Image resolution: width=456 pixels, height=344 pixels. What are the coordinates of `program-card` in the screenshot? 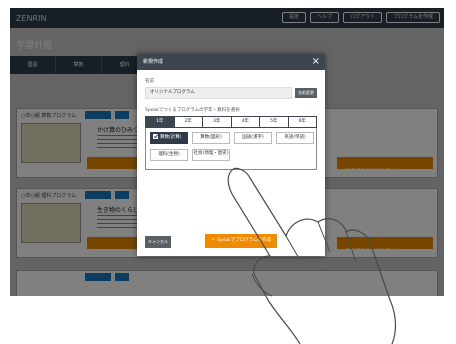 It's located at (227, 283).